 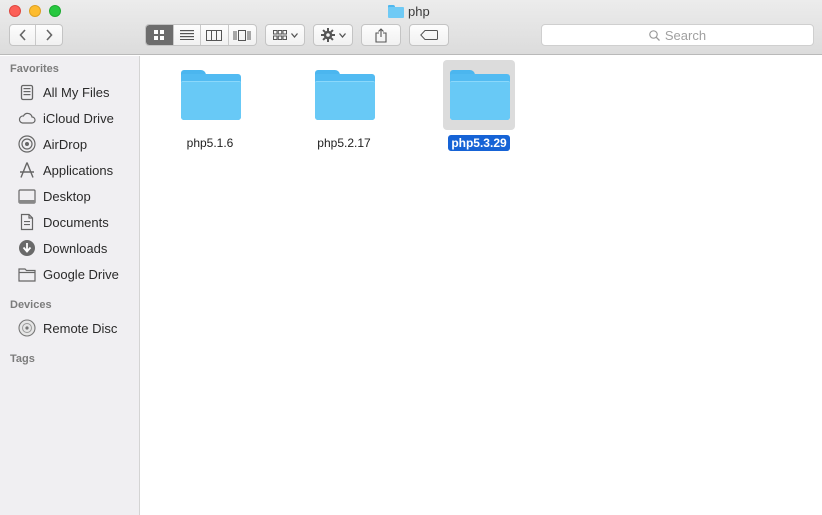 I want to click on sidebar-item-applications: Applications, so click(x=70, y=170).